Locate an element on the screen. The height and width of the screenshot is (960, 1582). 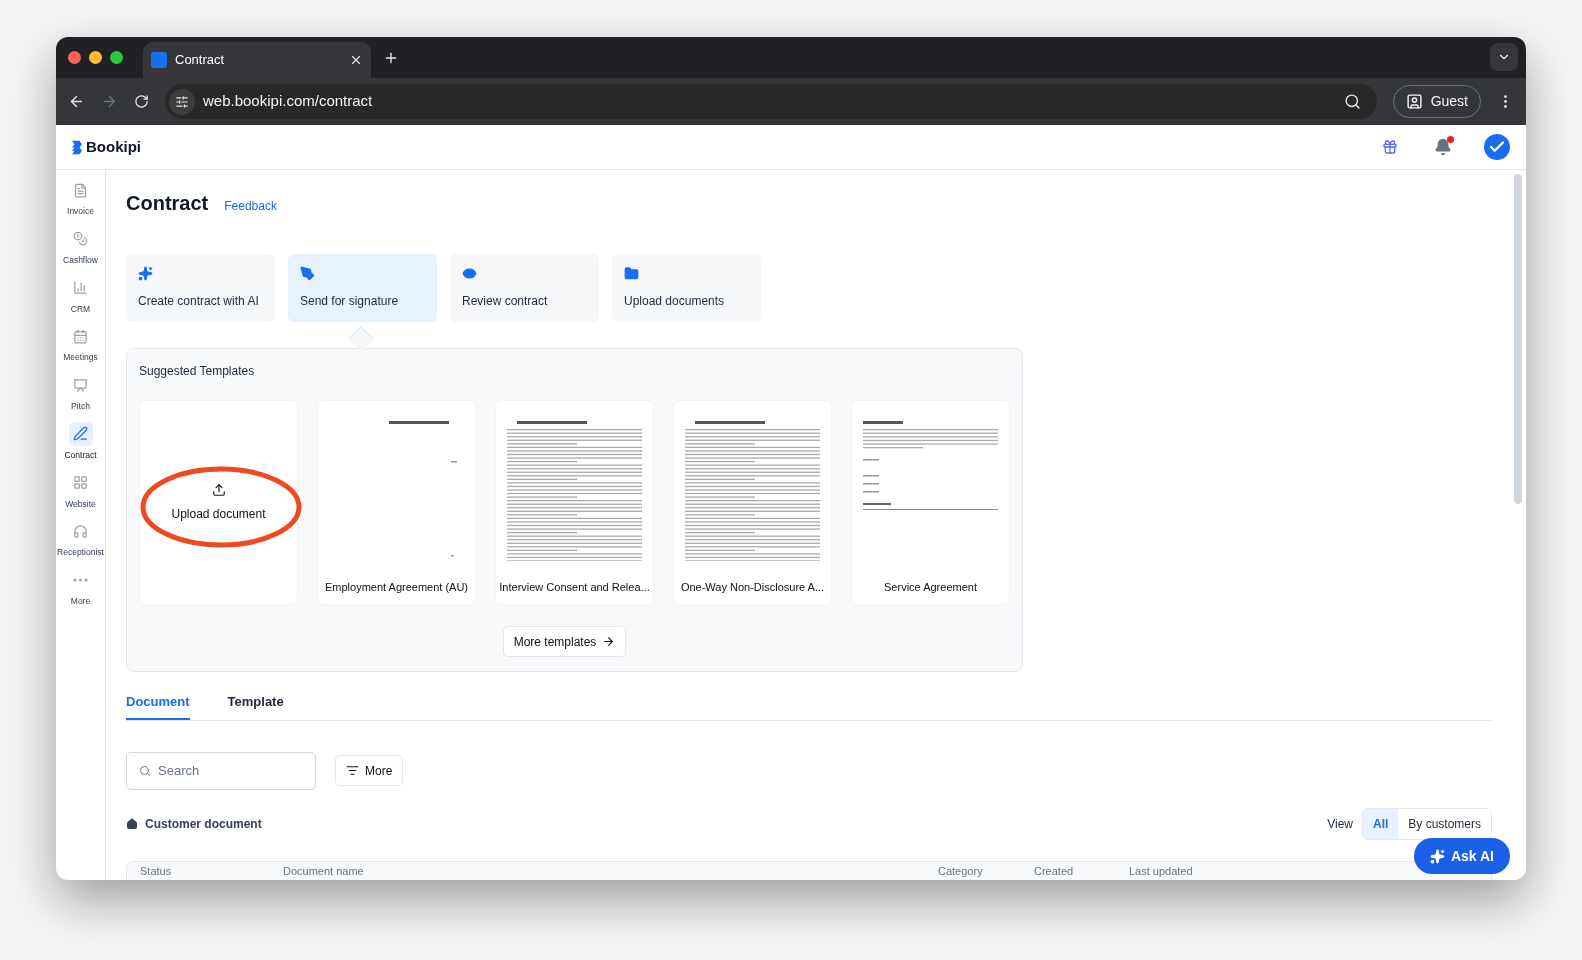
feedback-link: Feedback is located at coordinates (250, 206).